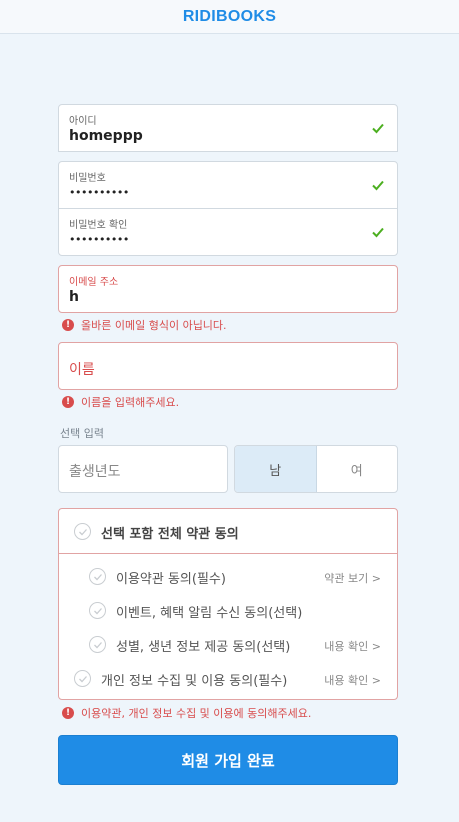  What do you see at coordinates (196, 713) in the screenshot?
I see `agreement-error-text: 이용약관, 개인 정보 수집 및 이용에 동의해주세요.` at bounding box center [196, 713].